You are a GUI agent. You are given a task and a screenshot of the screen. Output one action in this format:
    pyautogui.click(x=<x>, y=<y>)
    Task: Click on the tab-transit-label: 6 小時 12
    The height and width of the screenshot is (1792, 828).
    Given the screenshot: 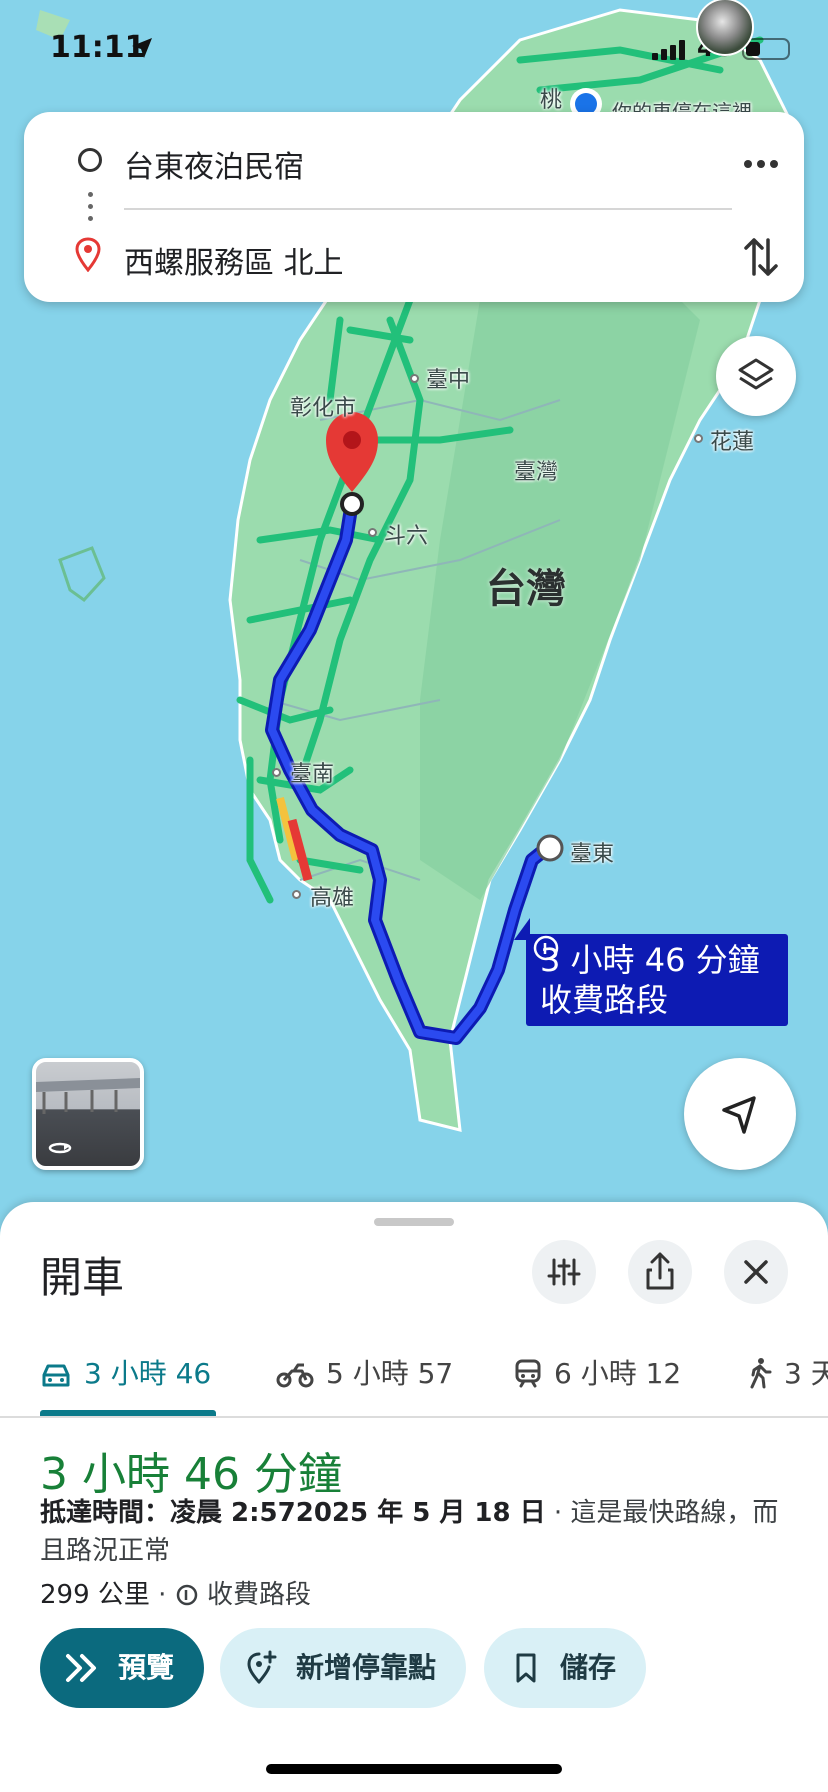 What is the action you would take?
    pyautogui.click(x=618, y=1373)
    